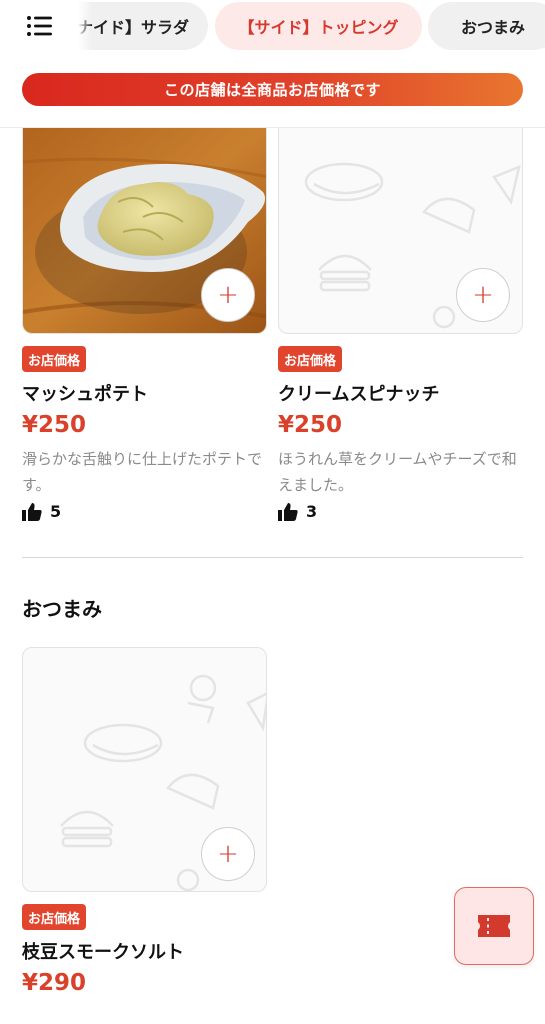 This screenshot has height=1024, width=545. Describe the element at coordinates (56, 511) in the screenshot. I see `like-count-value: 5` at that location.